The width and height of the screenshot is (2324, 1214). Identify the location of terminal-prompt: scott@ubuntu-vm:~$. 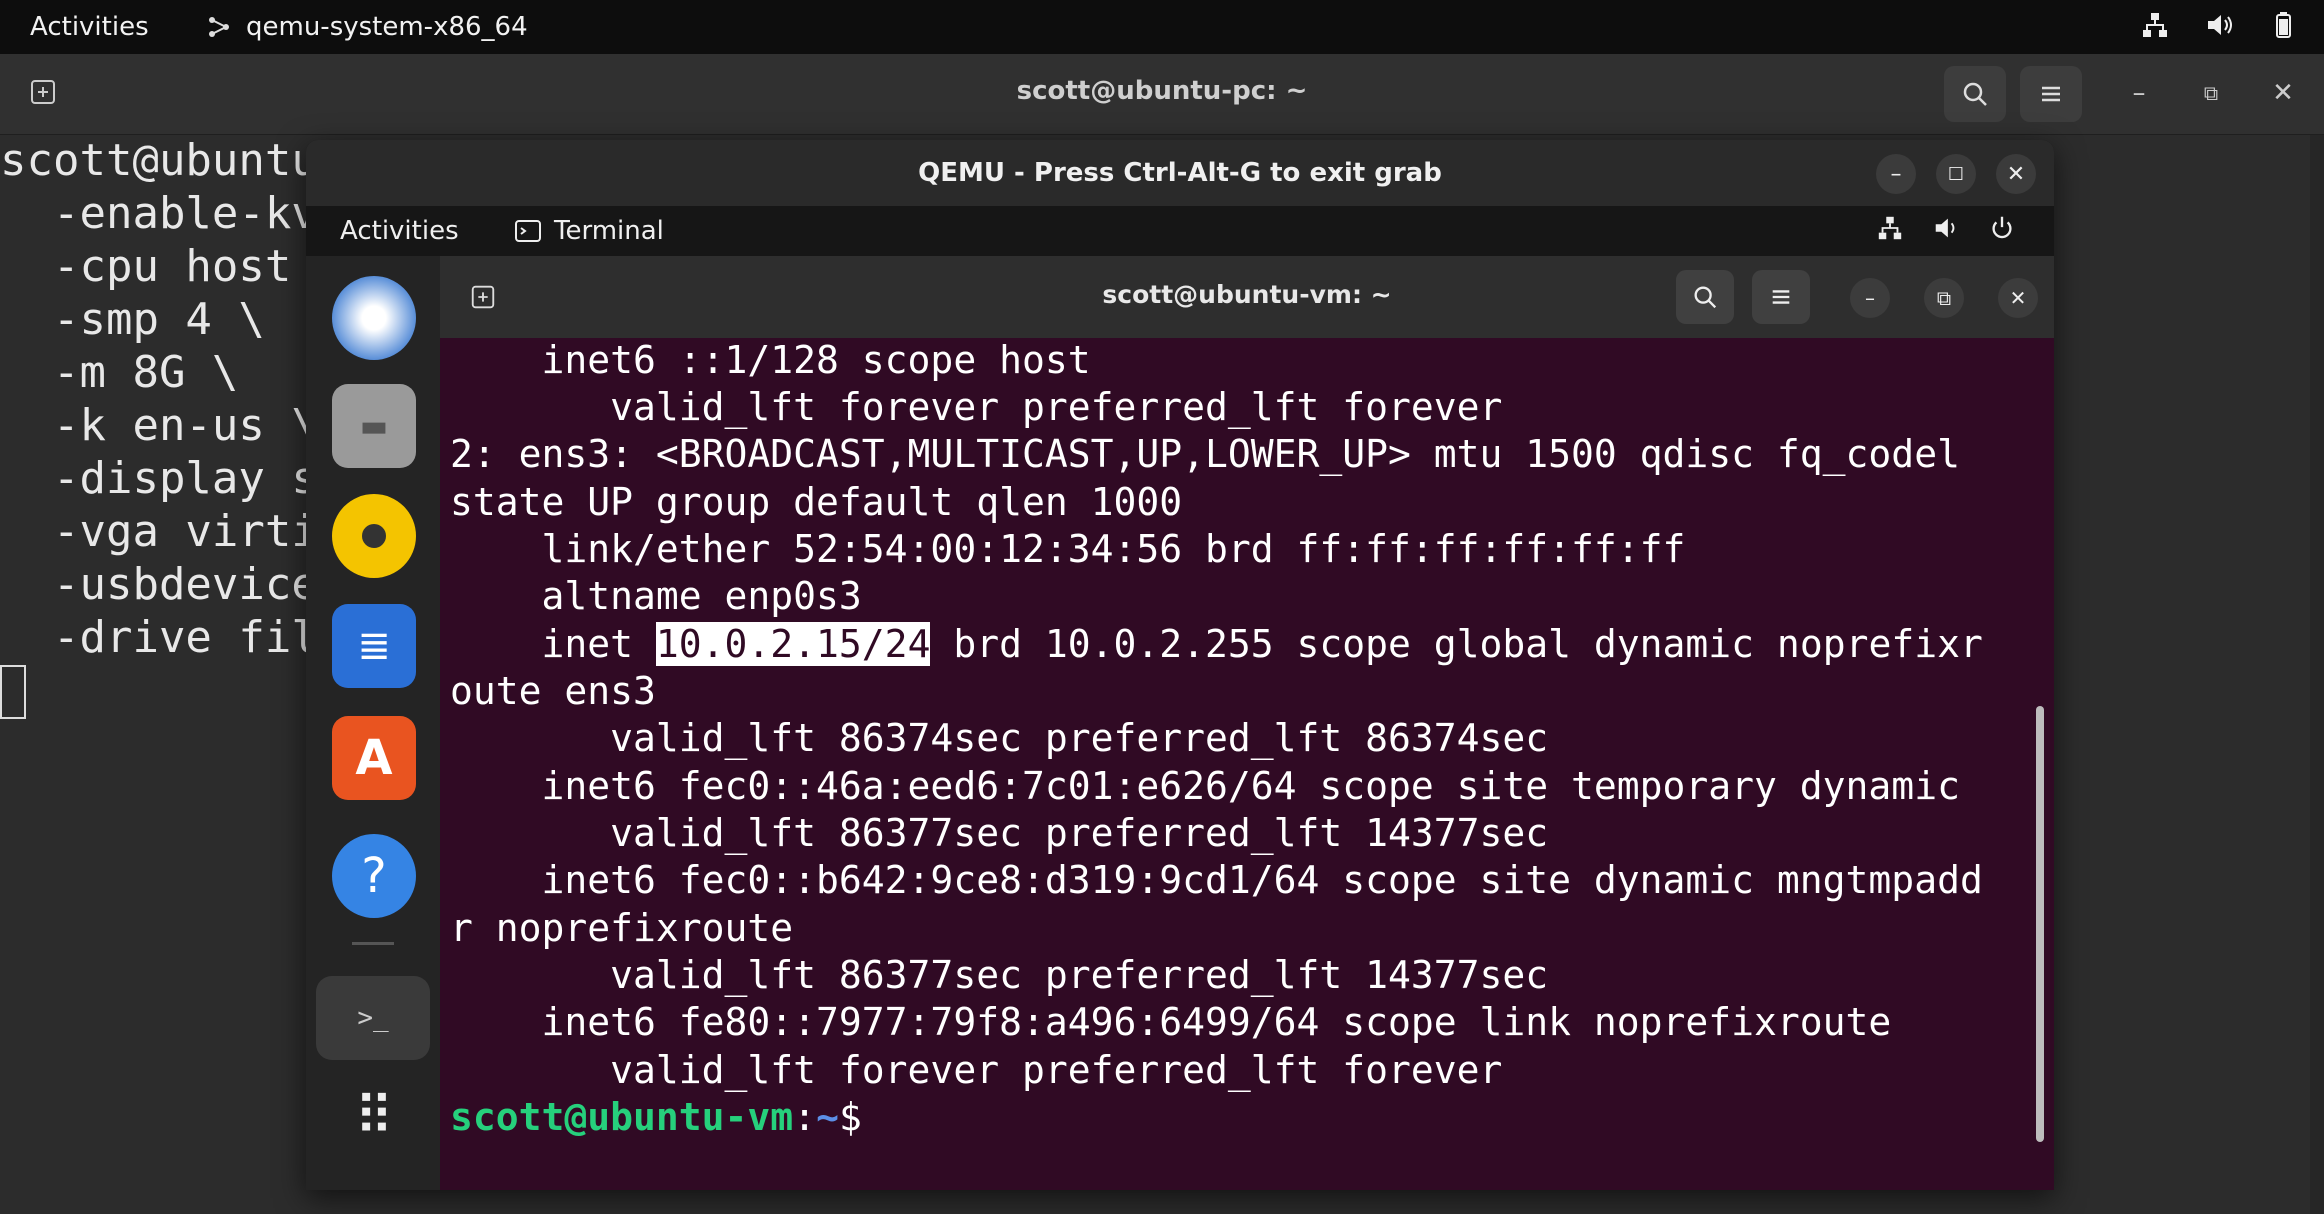
(656, 1117).